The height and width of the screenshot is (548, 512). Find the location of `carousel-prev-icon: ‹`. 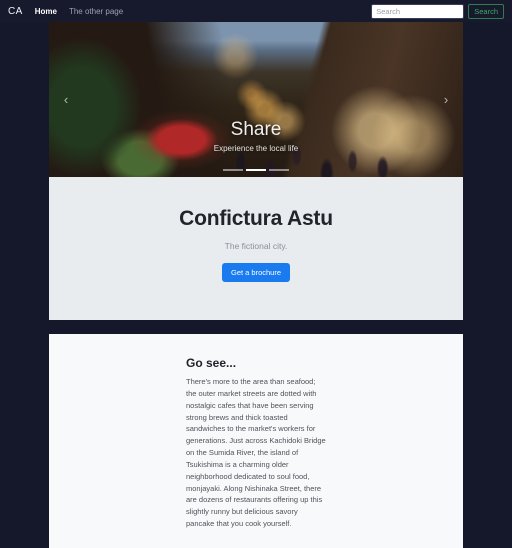

carousel-prev-icon: ‹ is located at coordinates (66, 99).